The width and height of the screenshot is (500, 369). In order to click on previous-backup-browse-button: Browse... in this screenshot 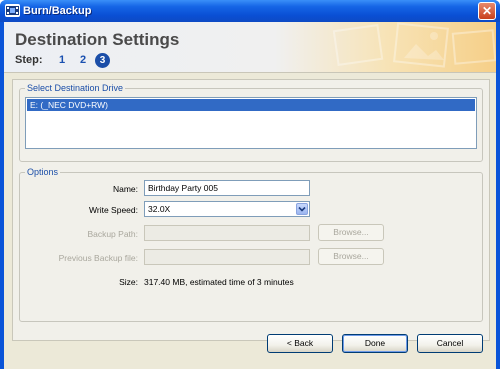, I will do `click(351, 256)`.